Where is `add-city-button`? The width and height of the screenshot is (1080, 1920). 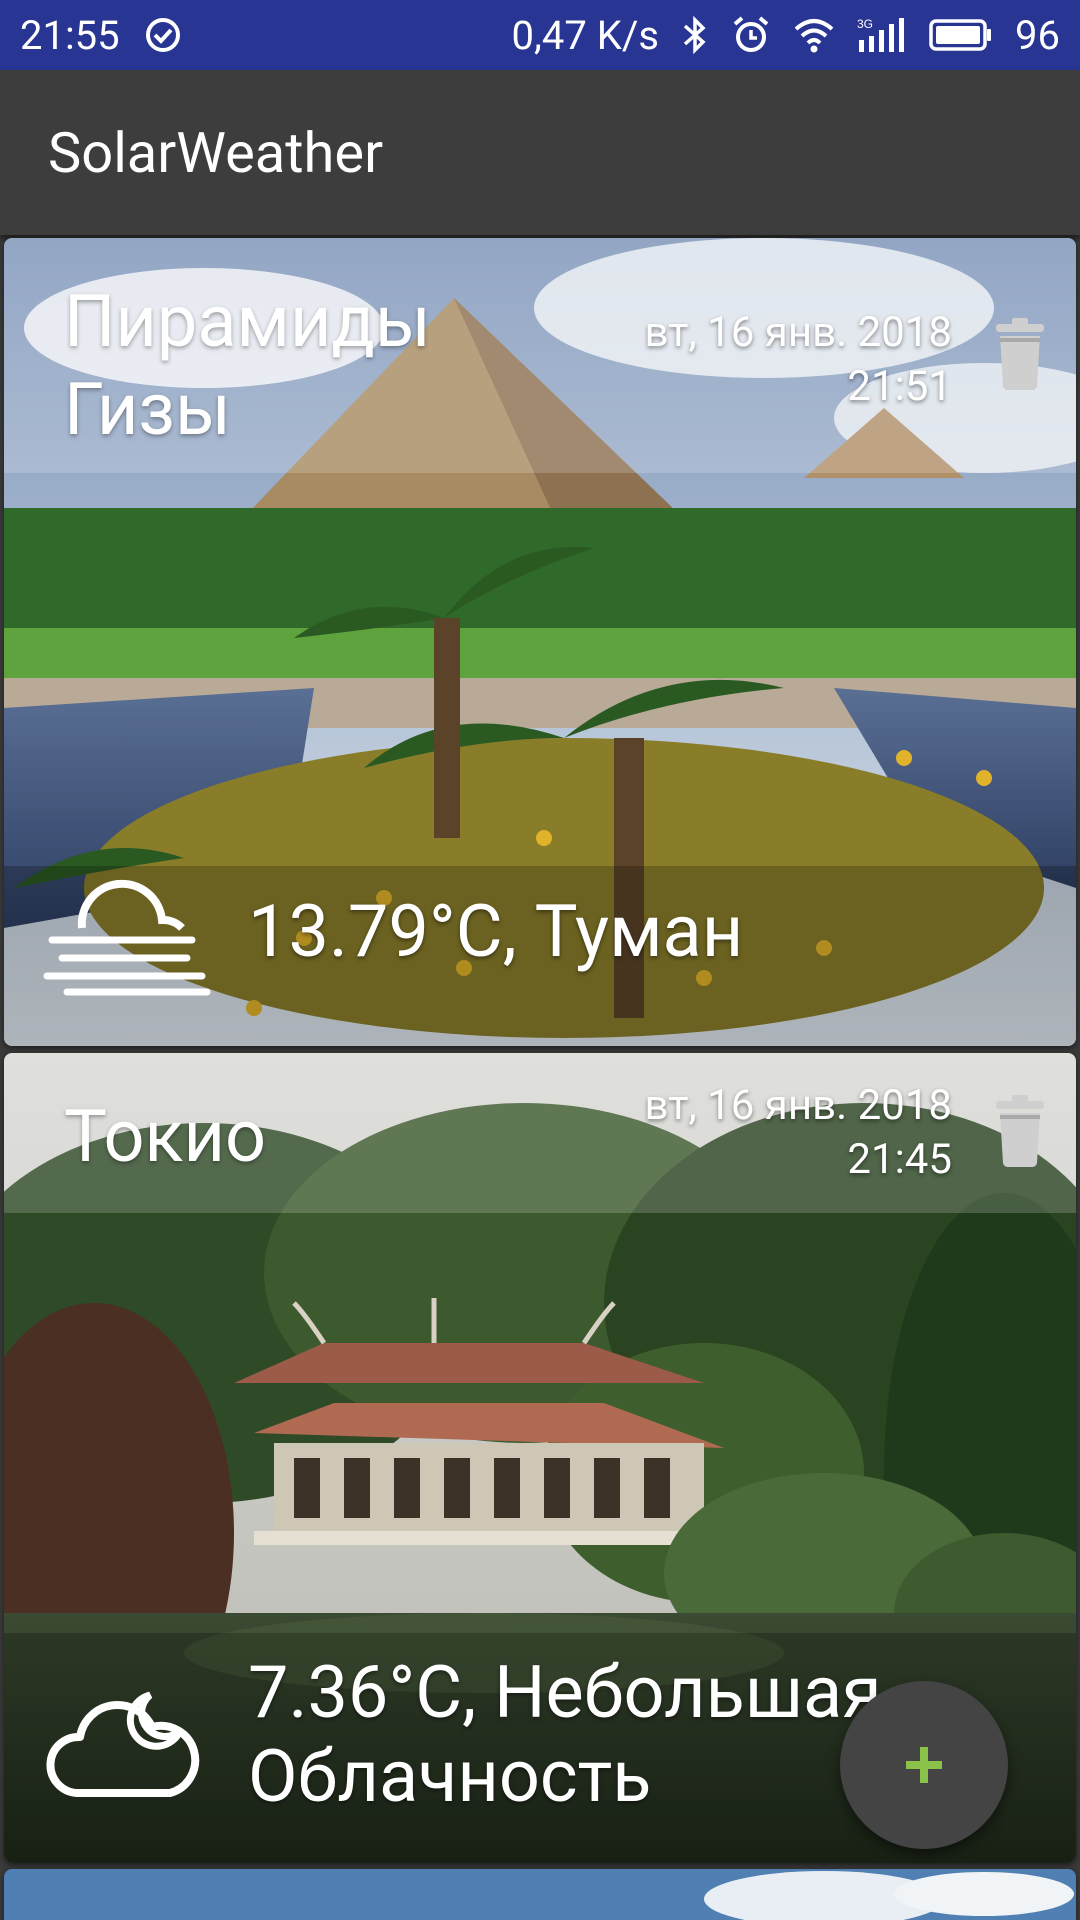
add-city-button is located at coordinates (924, 1765).